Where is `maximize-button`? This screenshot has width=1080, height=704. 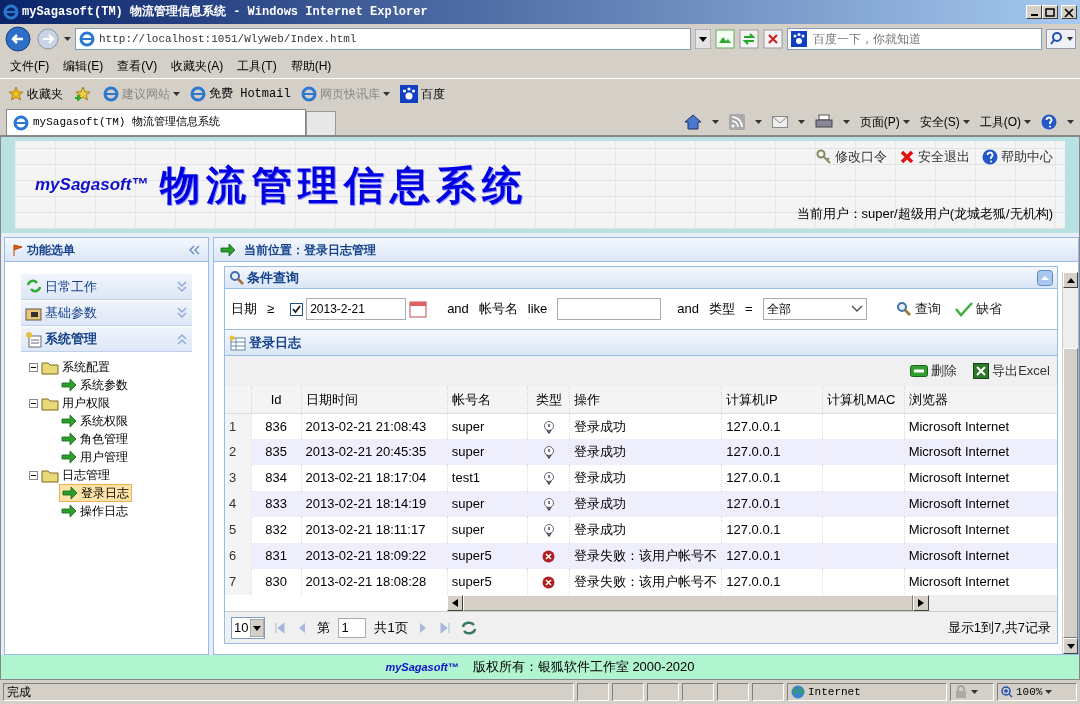 maximize-button is located at coordinates (1050, 12).